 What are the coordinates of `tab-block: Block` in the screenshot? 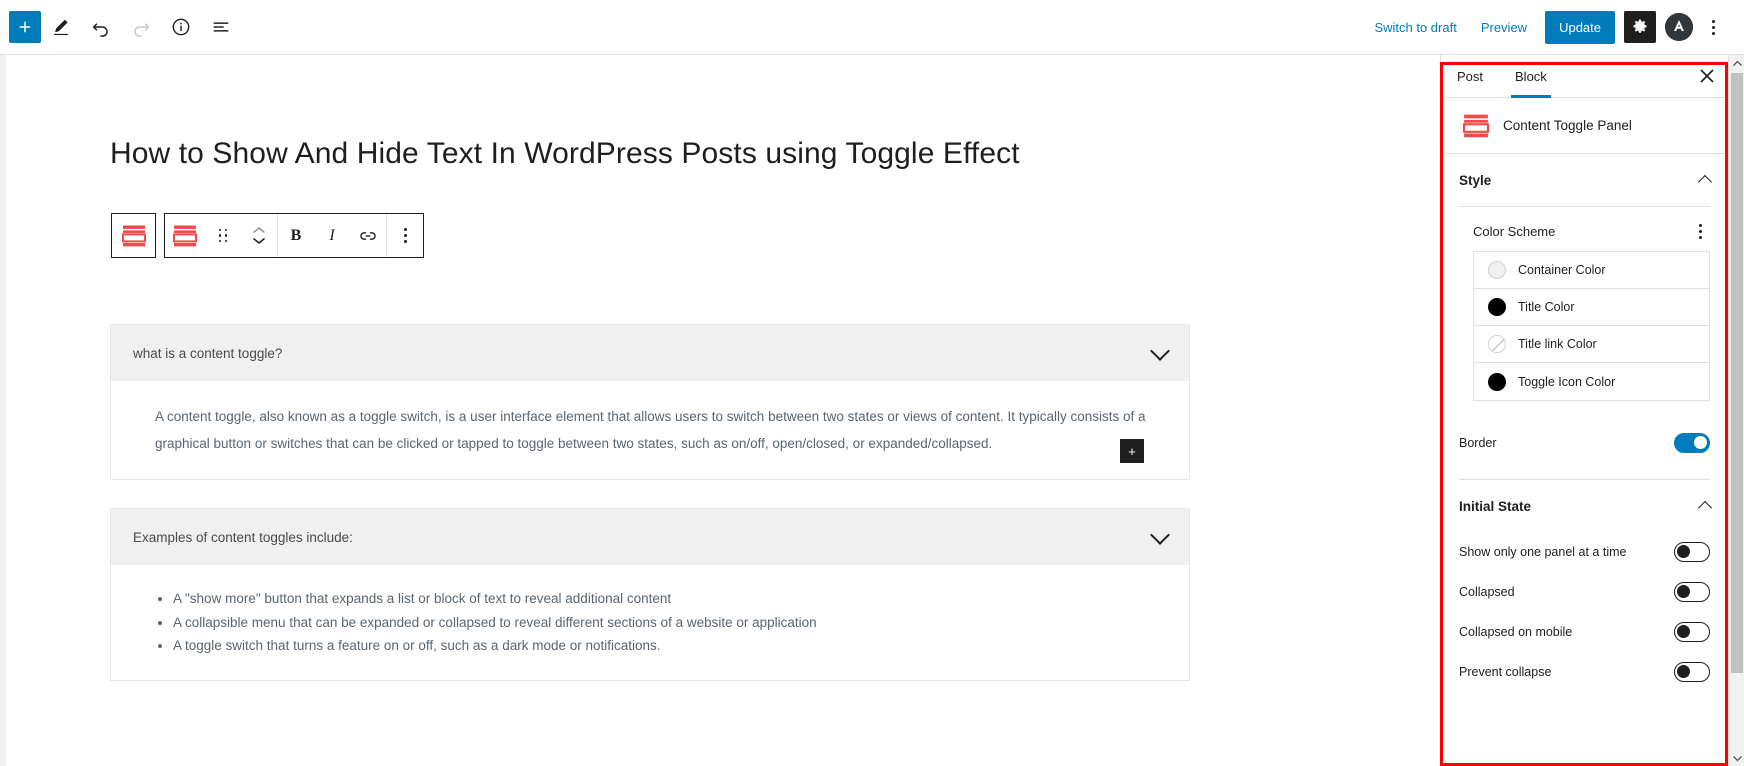 It's located at (1531, 76).